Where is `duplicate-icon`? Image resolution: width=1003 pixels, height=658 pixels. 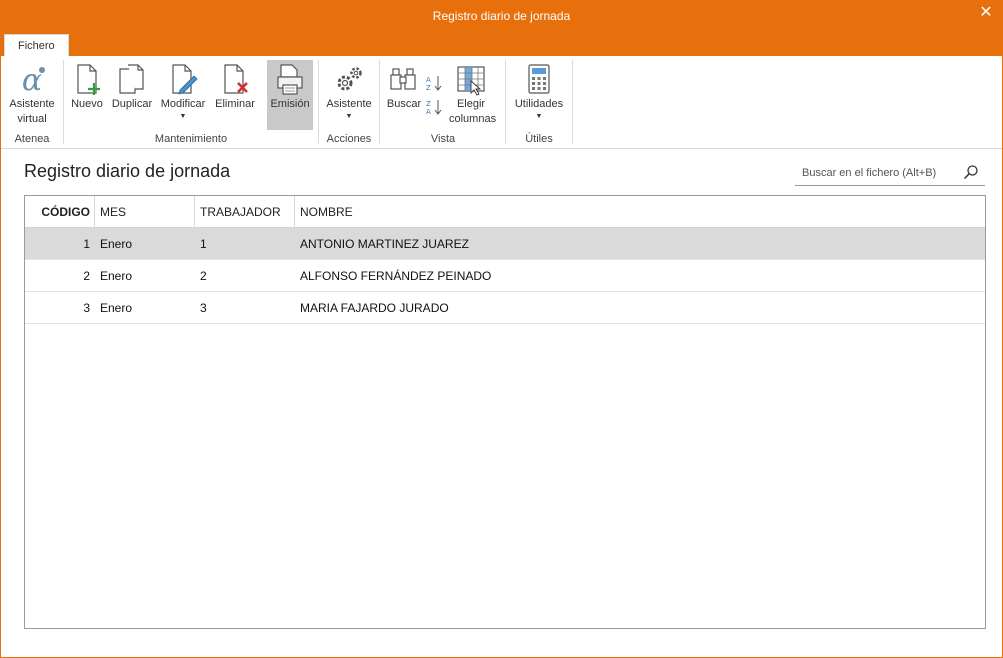 duplicate-icon is located at coordinates (131, 79).